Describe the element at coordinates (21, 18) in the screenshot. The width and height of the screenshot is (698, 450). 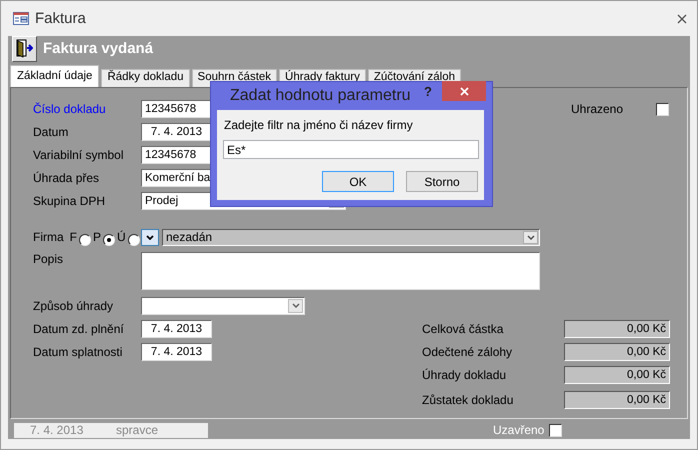
I see `form-icon` at that location.